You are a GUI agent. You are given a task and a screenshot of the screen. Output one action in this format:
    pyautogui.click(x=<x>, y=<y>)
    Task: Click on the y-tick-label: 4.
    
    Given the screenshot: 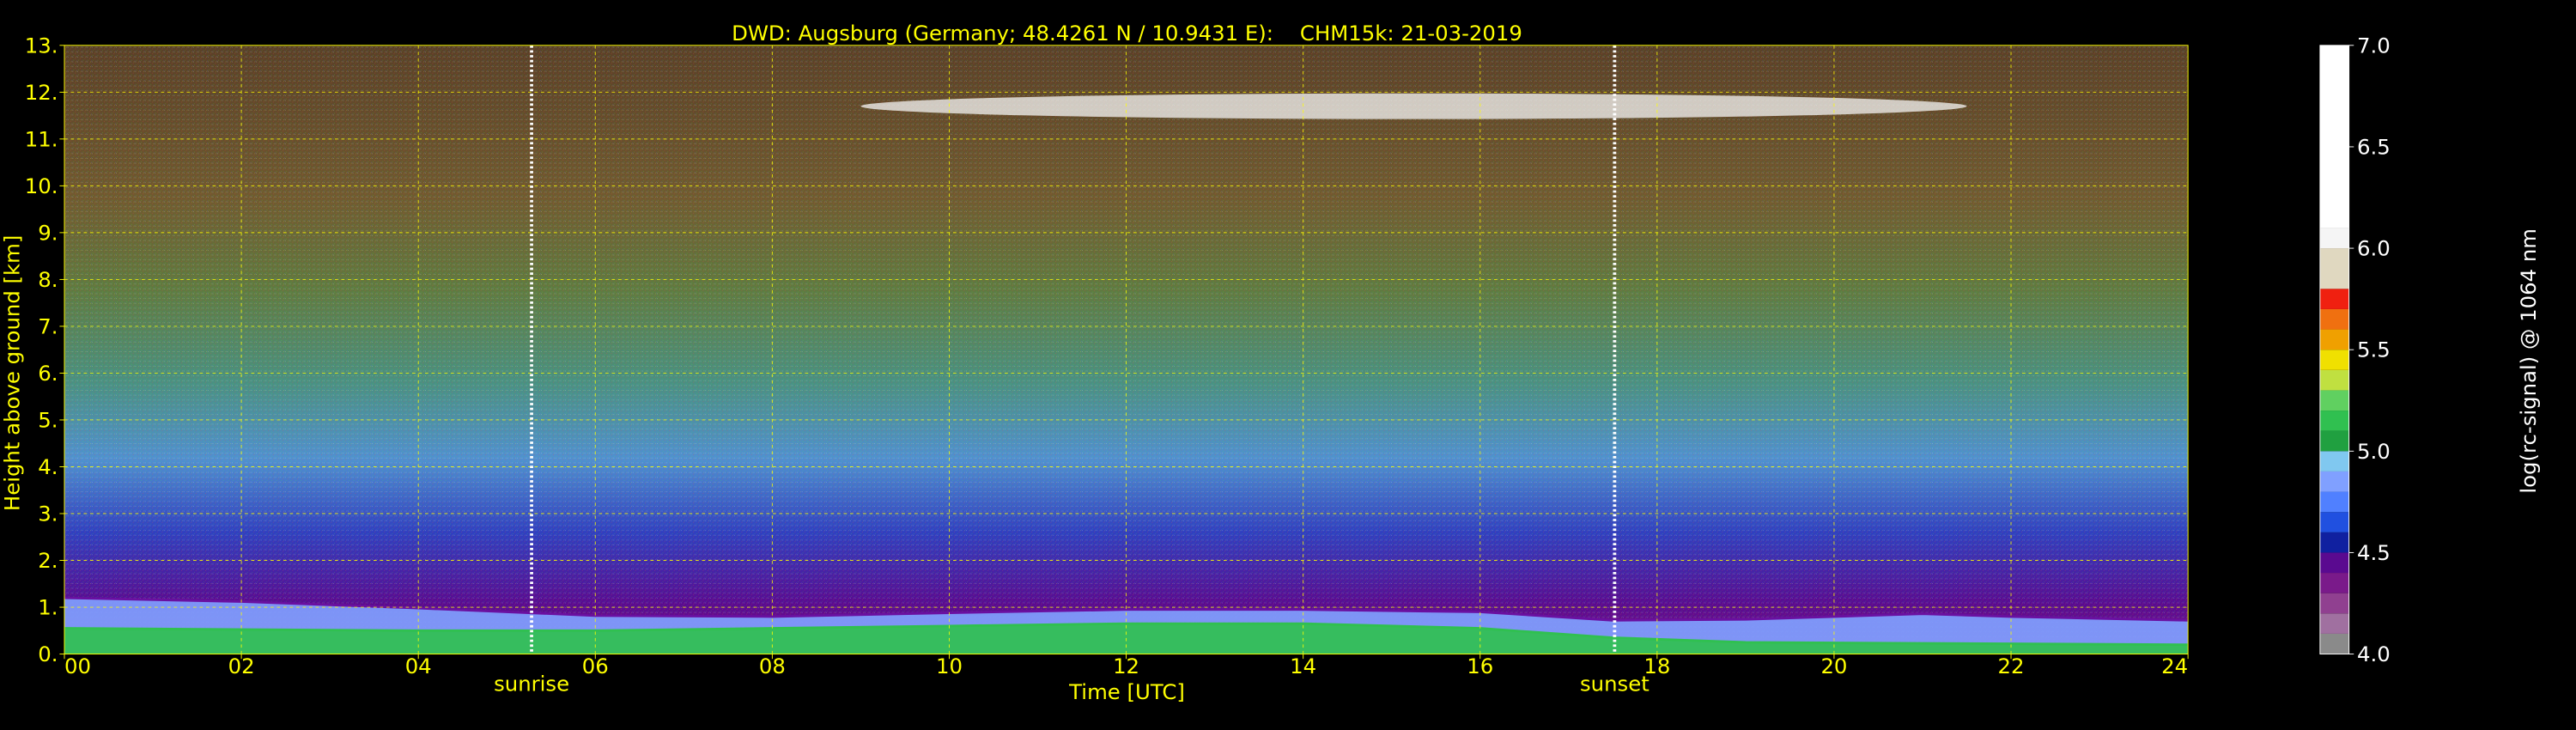 What is the action you would take?
    pyautogui.click(x=48, y=466)
    